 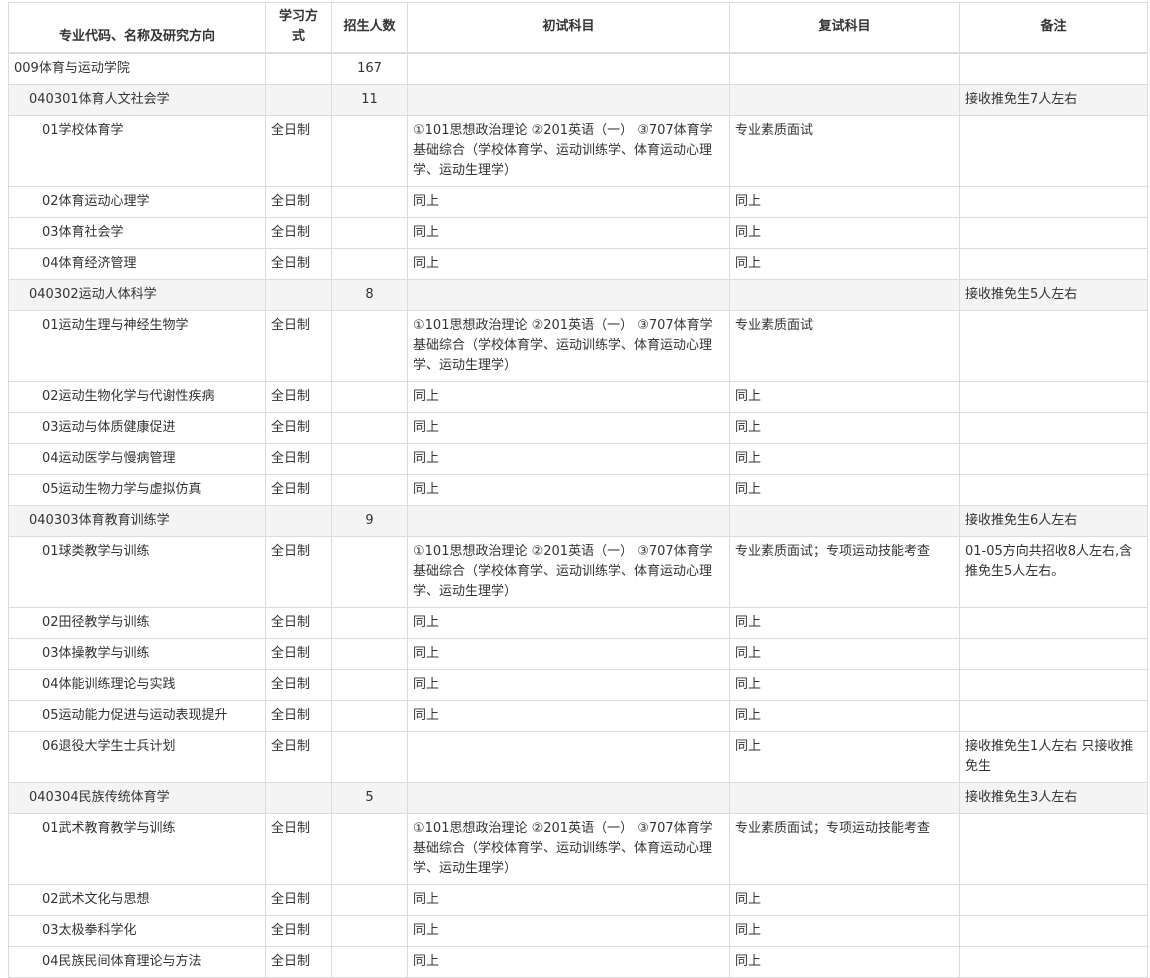 I want to click on header-exam-subjects: 初试科目, so click(x=568, y=28).